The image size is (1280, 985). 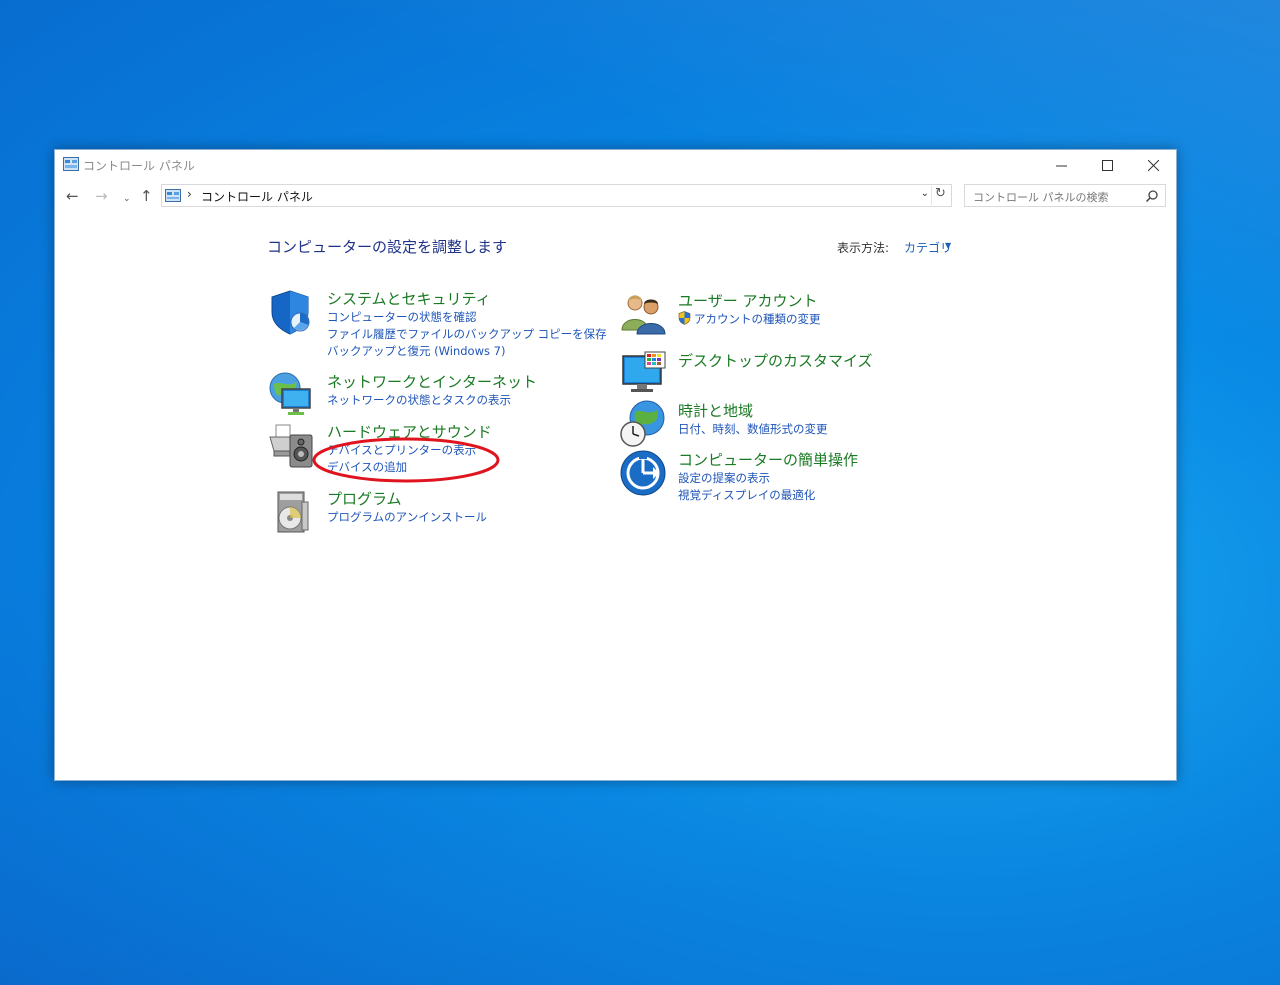 I want to click on minimize-button, so click(x=1061, y=165).